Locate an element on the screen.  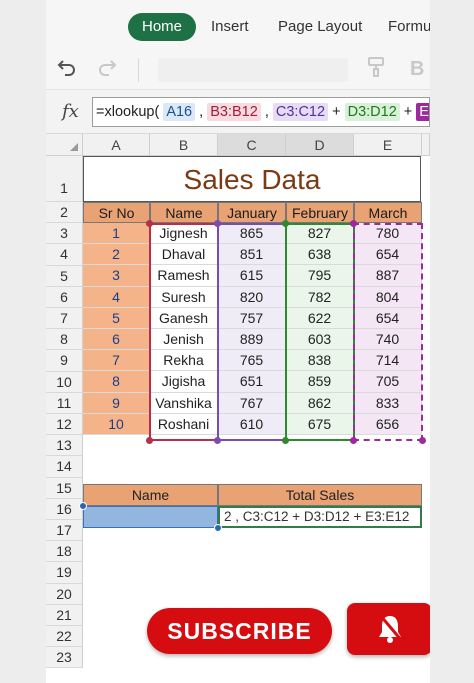
cell-sr-no: 2 is located at coordinates (116, 255).